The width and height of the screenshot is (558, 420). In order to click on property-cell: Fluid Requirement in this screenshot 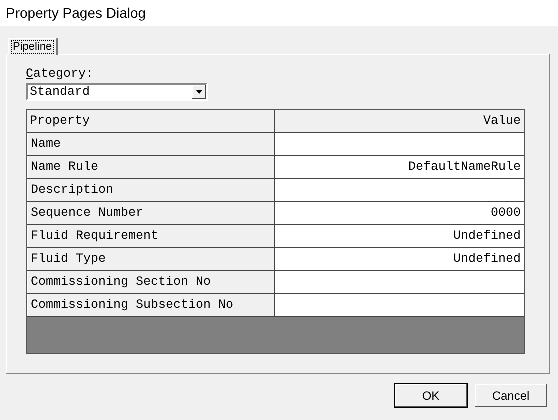, I will do `click(151, 236)`.